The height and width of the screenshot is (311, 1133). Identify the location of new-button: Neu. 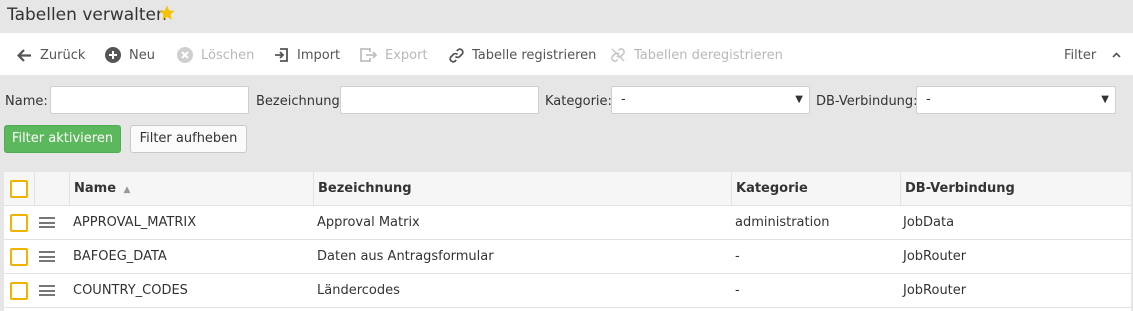
(130, 55).